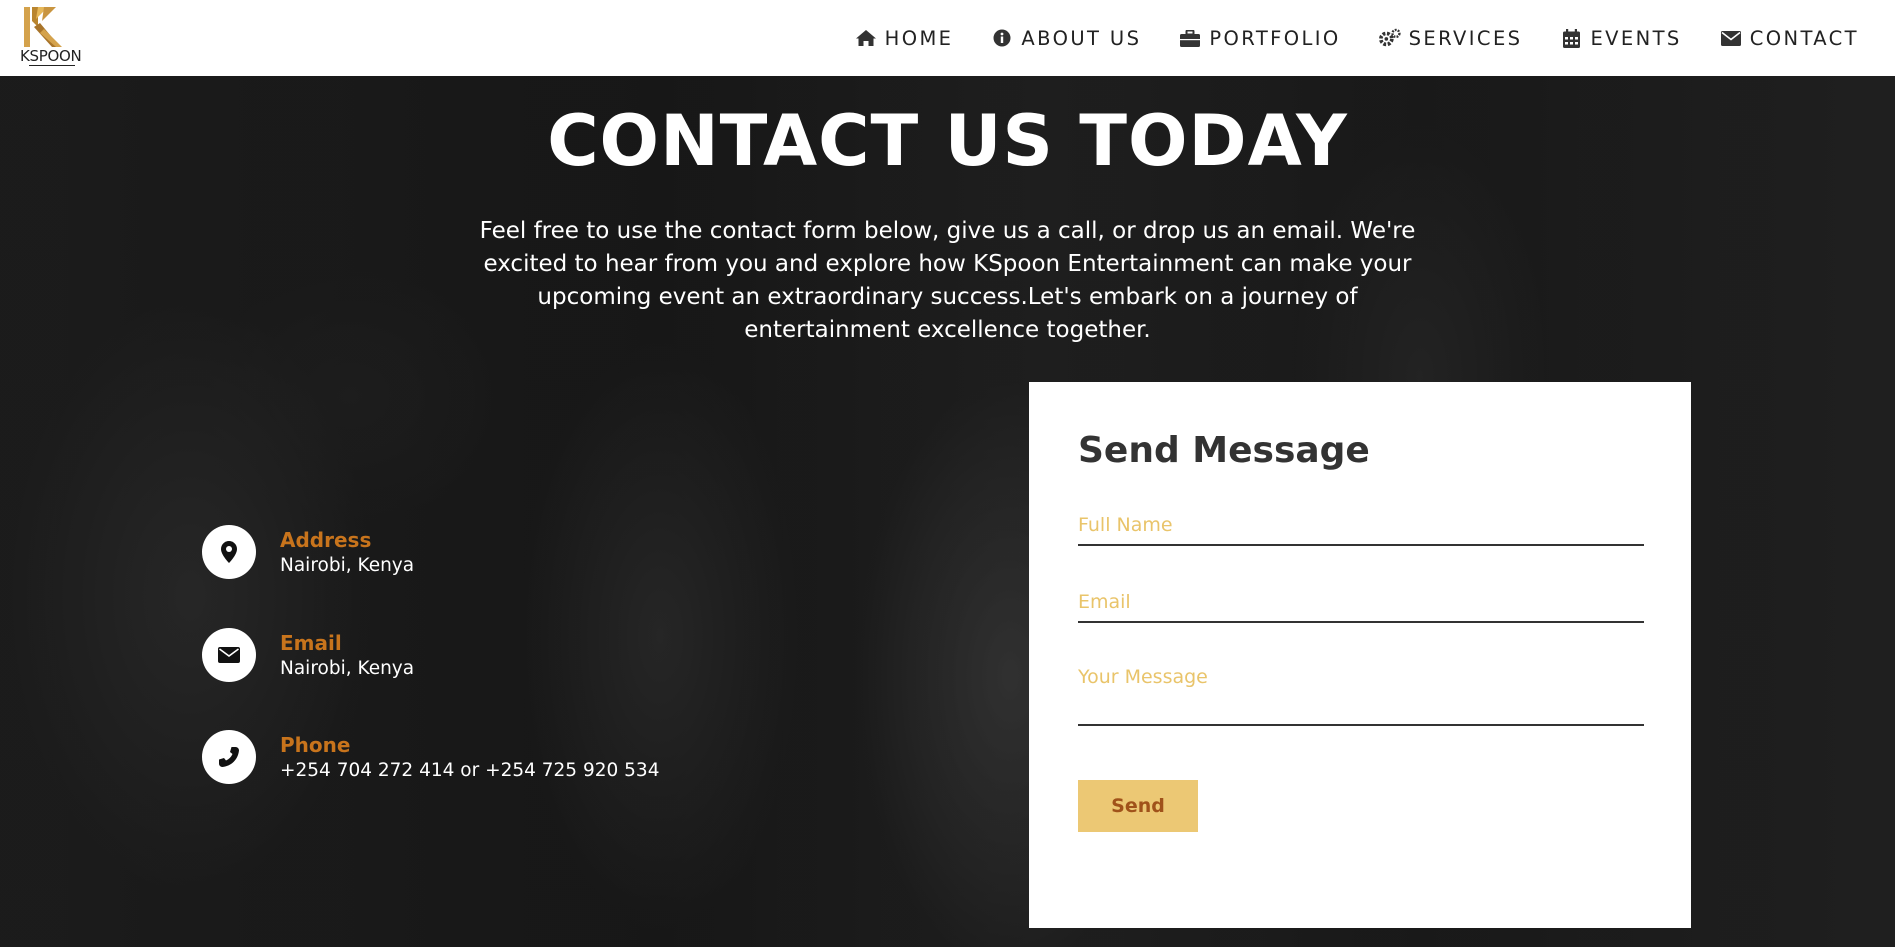 The image size is (1895, 947). I want to click on page-title: CONTACT US TODAY, so click(947, 141).